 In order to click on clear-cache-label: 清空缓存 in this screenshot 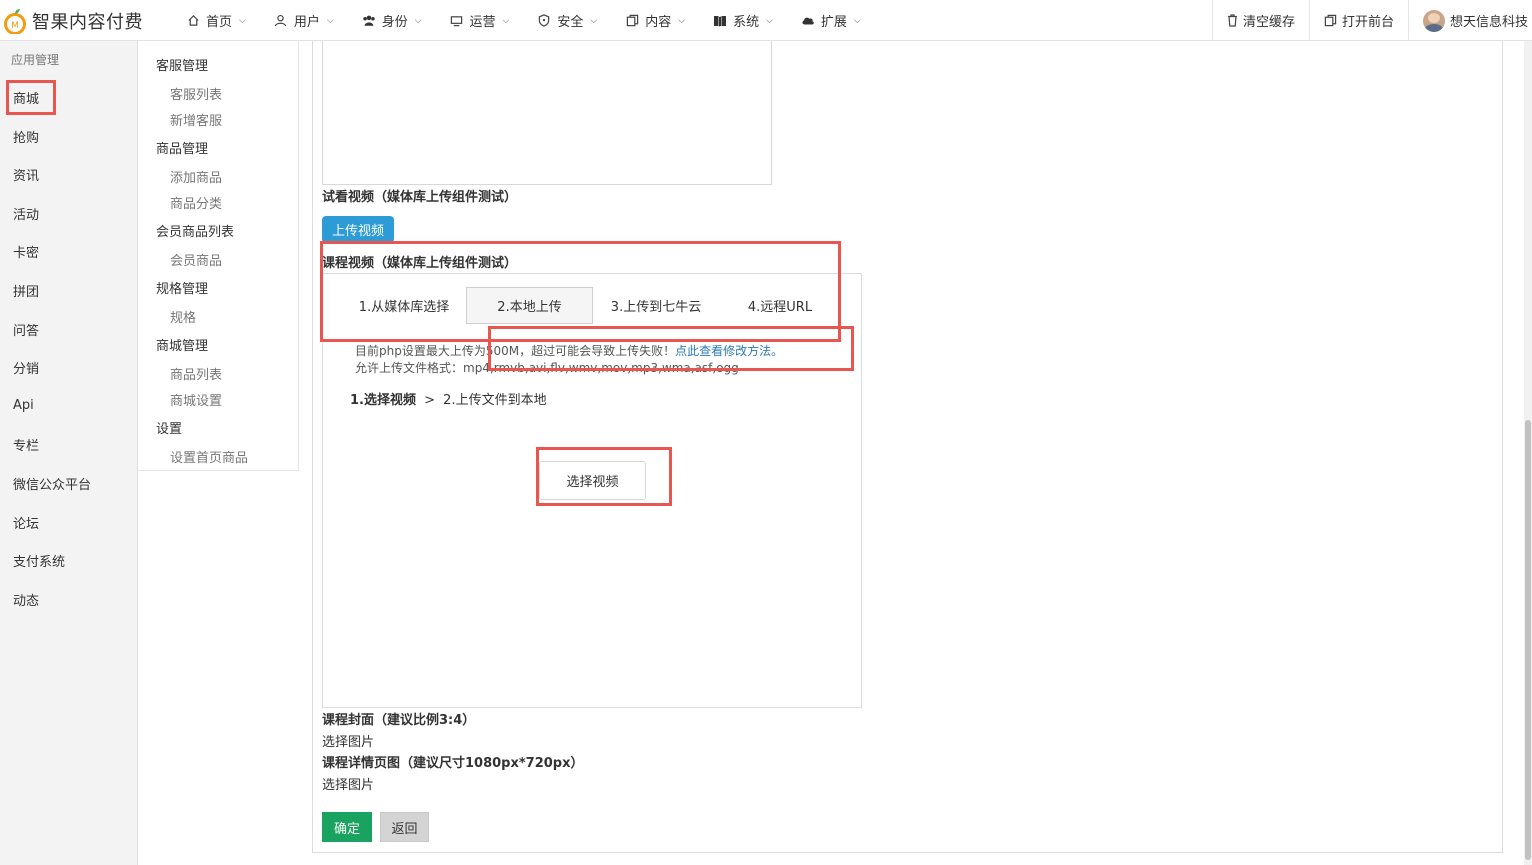, I will do `click(1268, 22)`.